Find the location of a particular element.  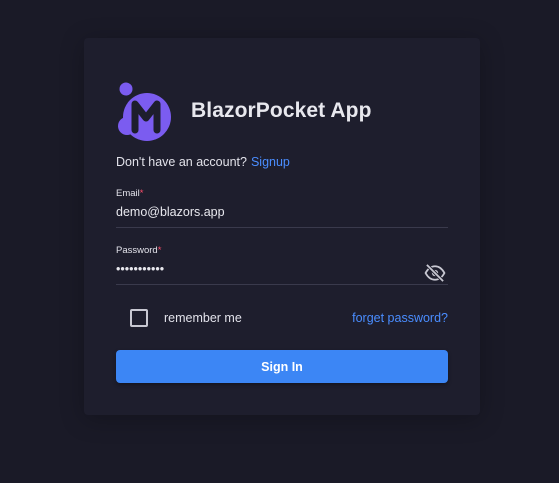

eye-off-icon is located at coordinates (435, 273).